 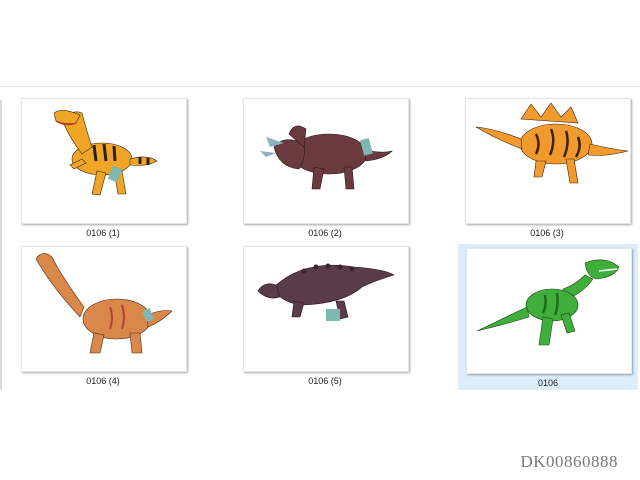 I want to click on tyrannosaurus-thumbnail, so click(x=549, y=311).